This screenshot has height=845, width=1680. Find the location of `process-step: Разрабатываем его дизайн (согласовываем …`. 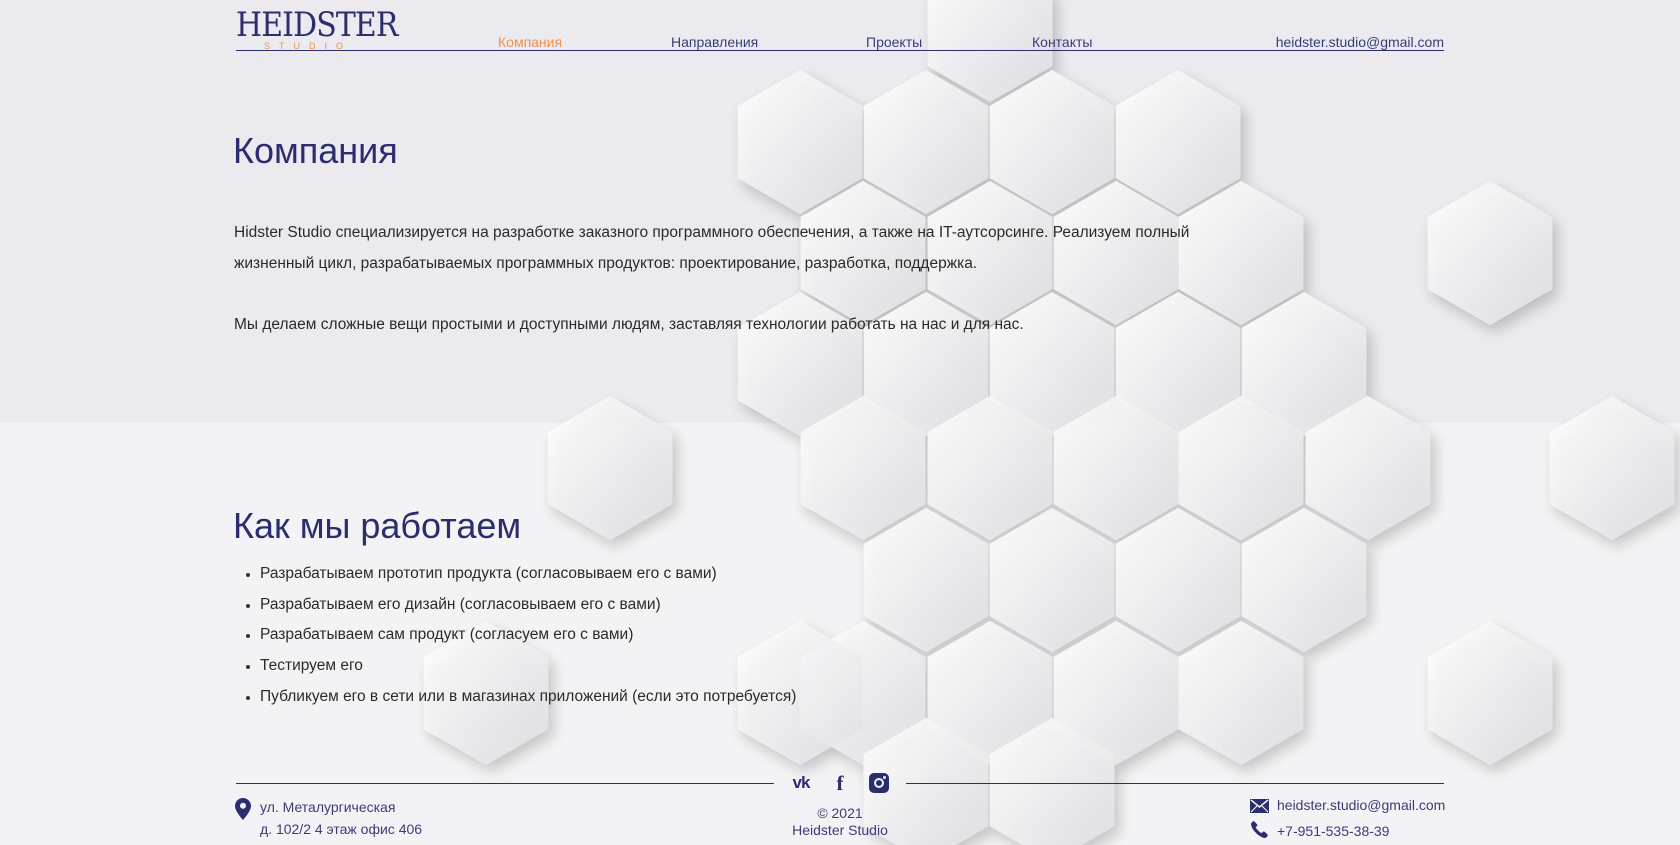

process-step: Разрабатываем его дизайн (согласовываем … is located at coordinates (521, 605).